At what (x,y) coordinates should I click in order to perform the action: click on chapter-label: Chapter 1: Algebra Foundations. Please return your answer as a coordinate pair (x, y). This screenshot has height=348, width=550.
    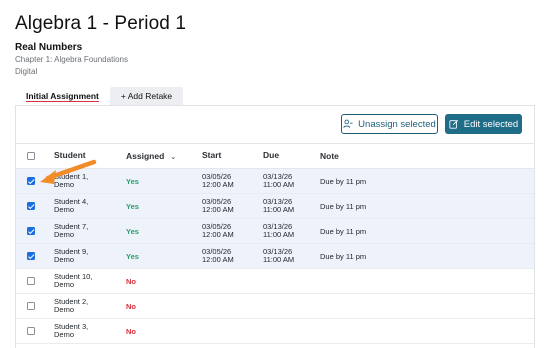
    Looking at the image, I should click on (71, 59).